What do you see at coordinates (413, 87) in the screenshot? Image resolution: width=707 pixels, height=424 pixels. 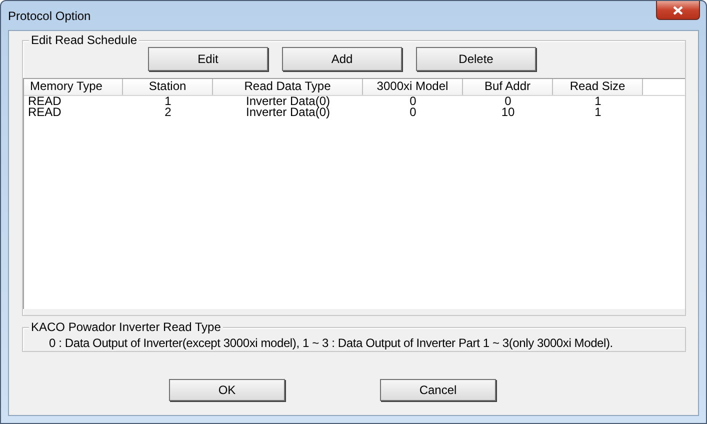 I see `column-header: 3000xi Model` at bounding box center [413, 87].